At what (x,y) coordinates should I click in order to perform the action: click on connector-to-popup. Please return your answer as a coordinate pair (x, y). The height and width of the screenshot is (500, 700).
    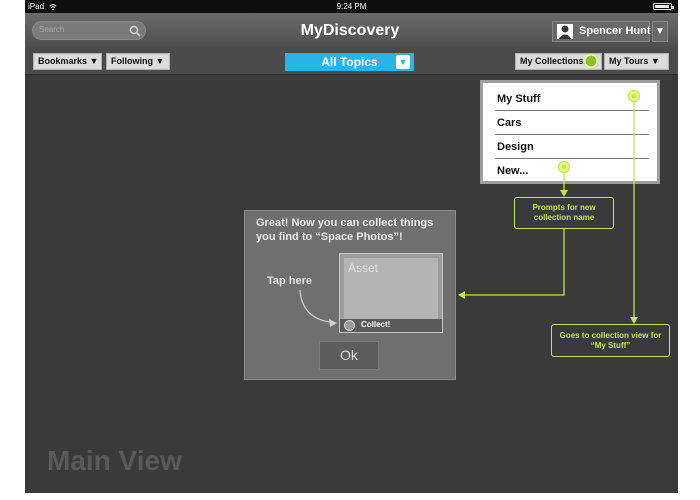
    Looking at the image, I should click on (515, 262).